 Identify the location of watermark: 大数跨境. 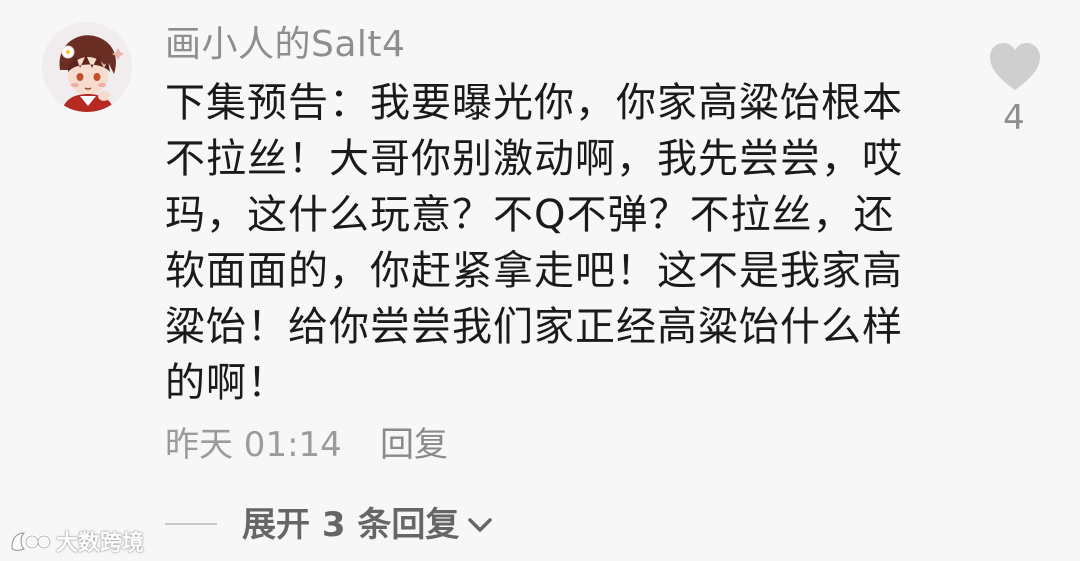
(76, 541).